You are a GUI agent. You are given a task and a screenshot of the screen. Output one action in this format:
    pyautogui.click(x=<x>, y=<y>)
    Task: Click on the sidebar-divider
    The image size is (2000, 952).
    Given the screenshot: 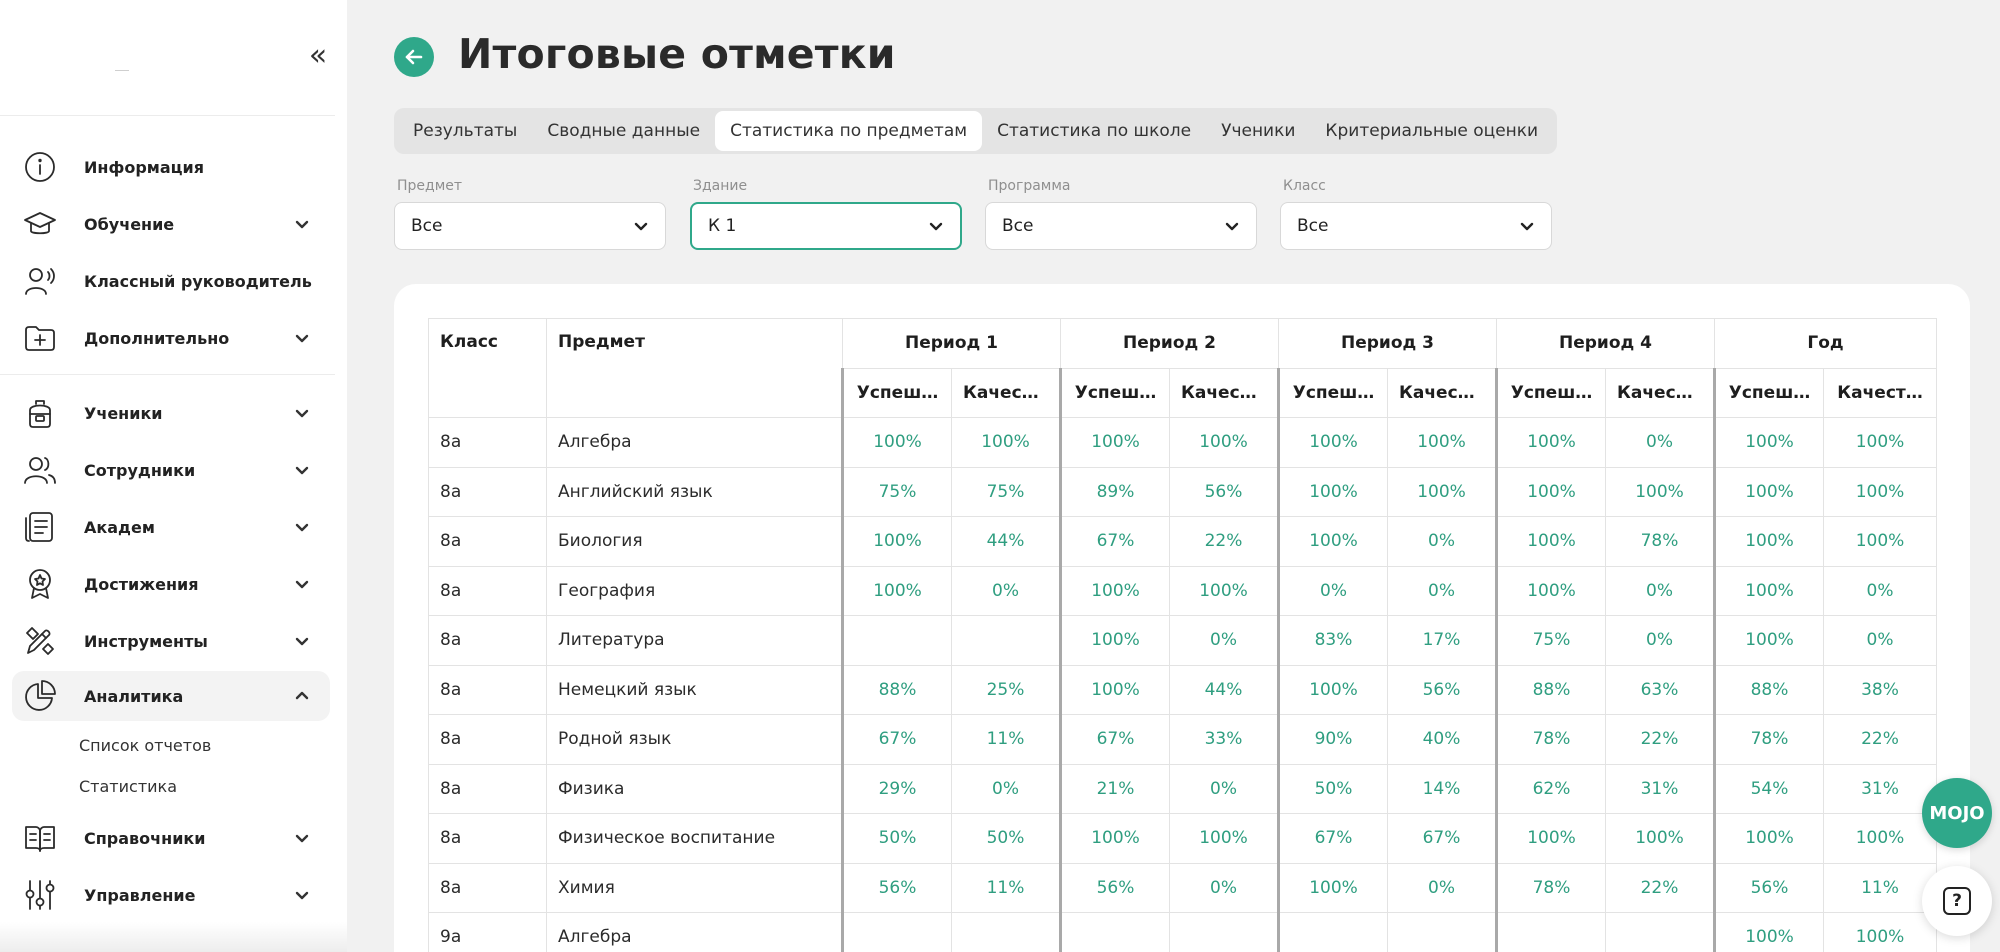 What is the action you would take?
    pyautogui.click(x=167, y=374)
    